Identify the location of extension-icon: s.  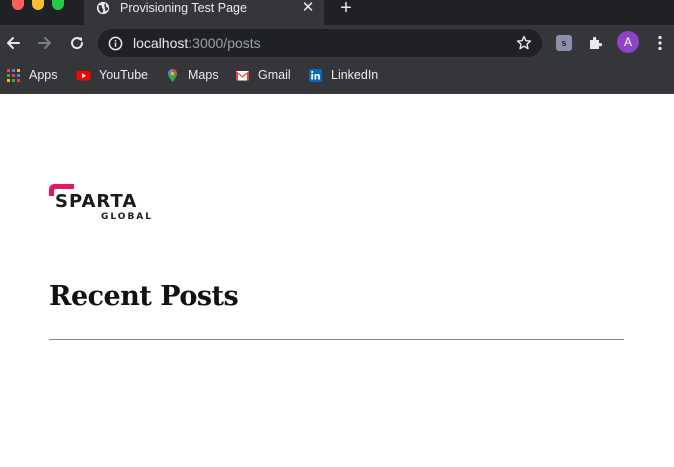
(564, 43).